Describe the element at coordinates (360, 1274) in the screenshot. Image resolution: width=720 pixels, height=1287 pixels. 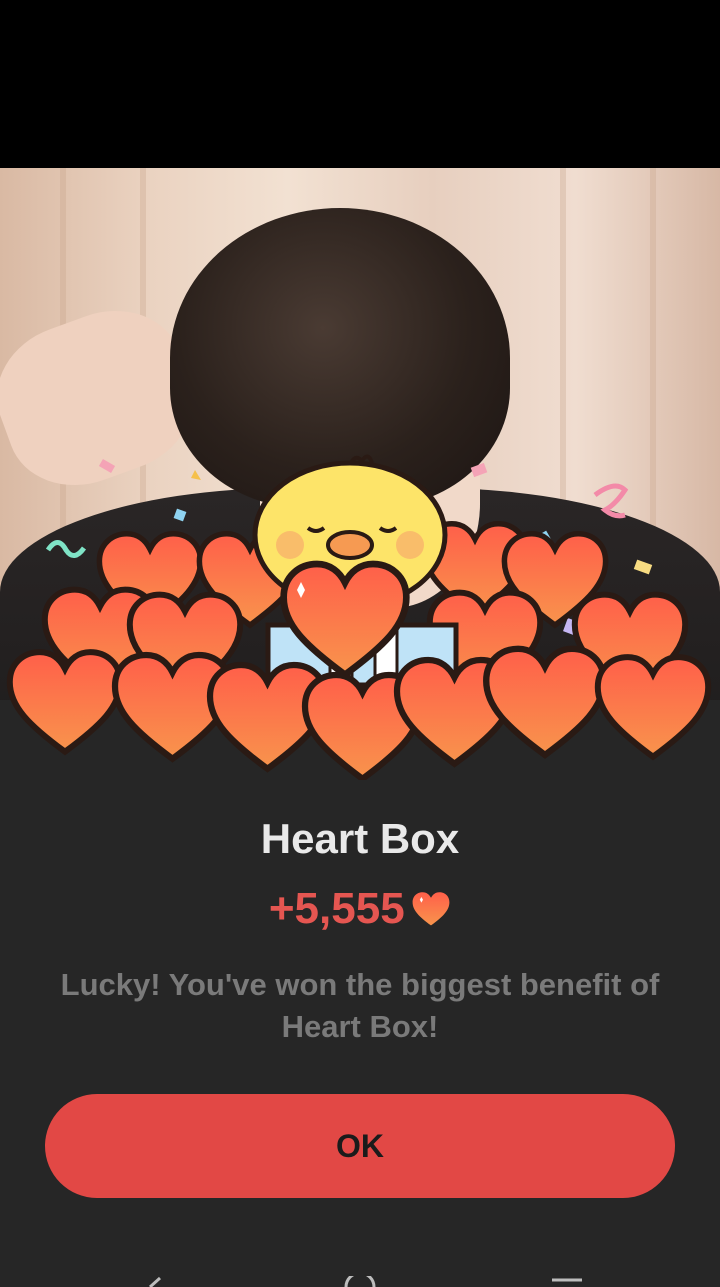
I see `system-nav-bar` at that location.